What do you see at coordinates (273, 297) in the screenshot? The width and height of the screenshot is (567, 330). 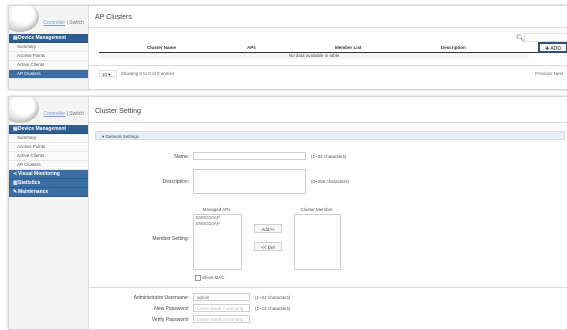 I see `admin-username-hint: (1~32 characters)` at bounding box center [273, 297].